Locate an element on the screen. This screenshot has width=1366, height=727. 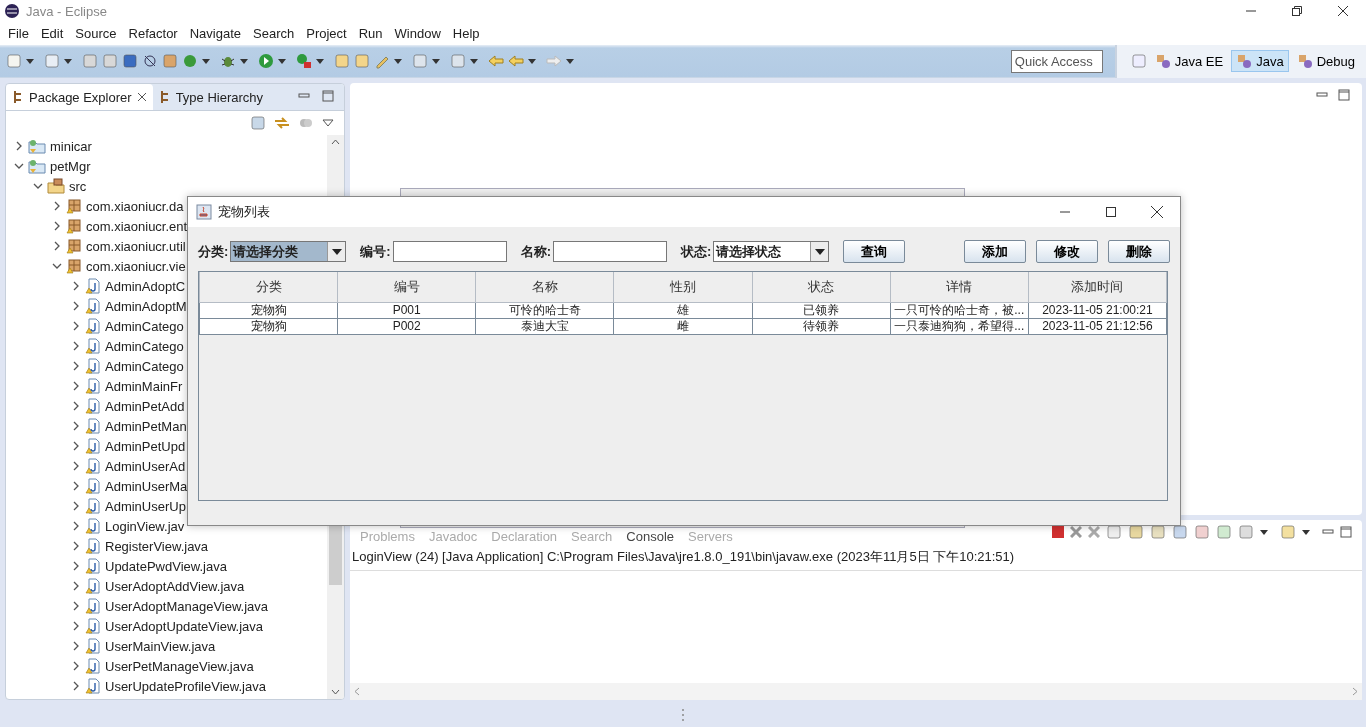
project-folder-icon is located at coordinates (37, 166).